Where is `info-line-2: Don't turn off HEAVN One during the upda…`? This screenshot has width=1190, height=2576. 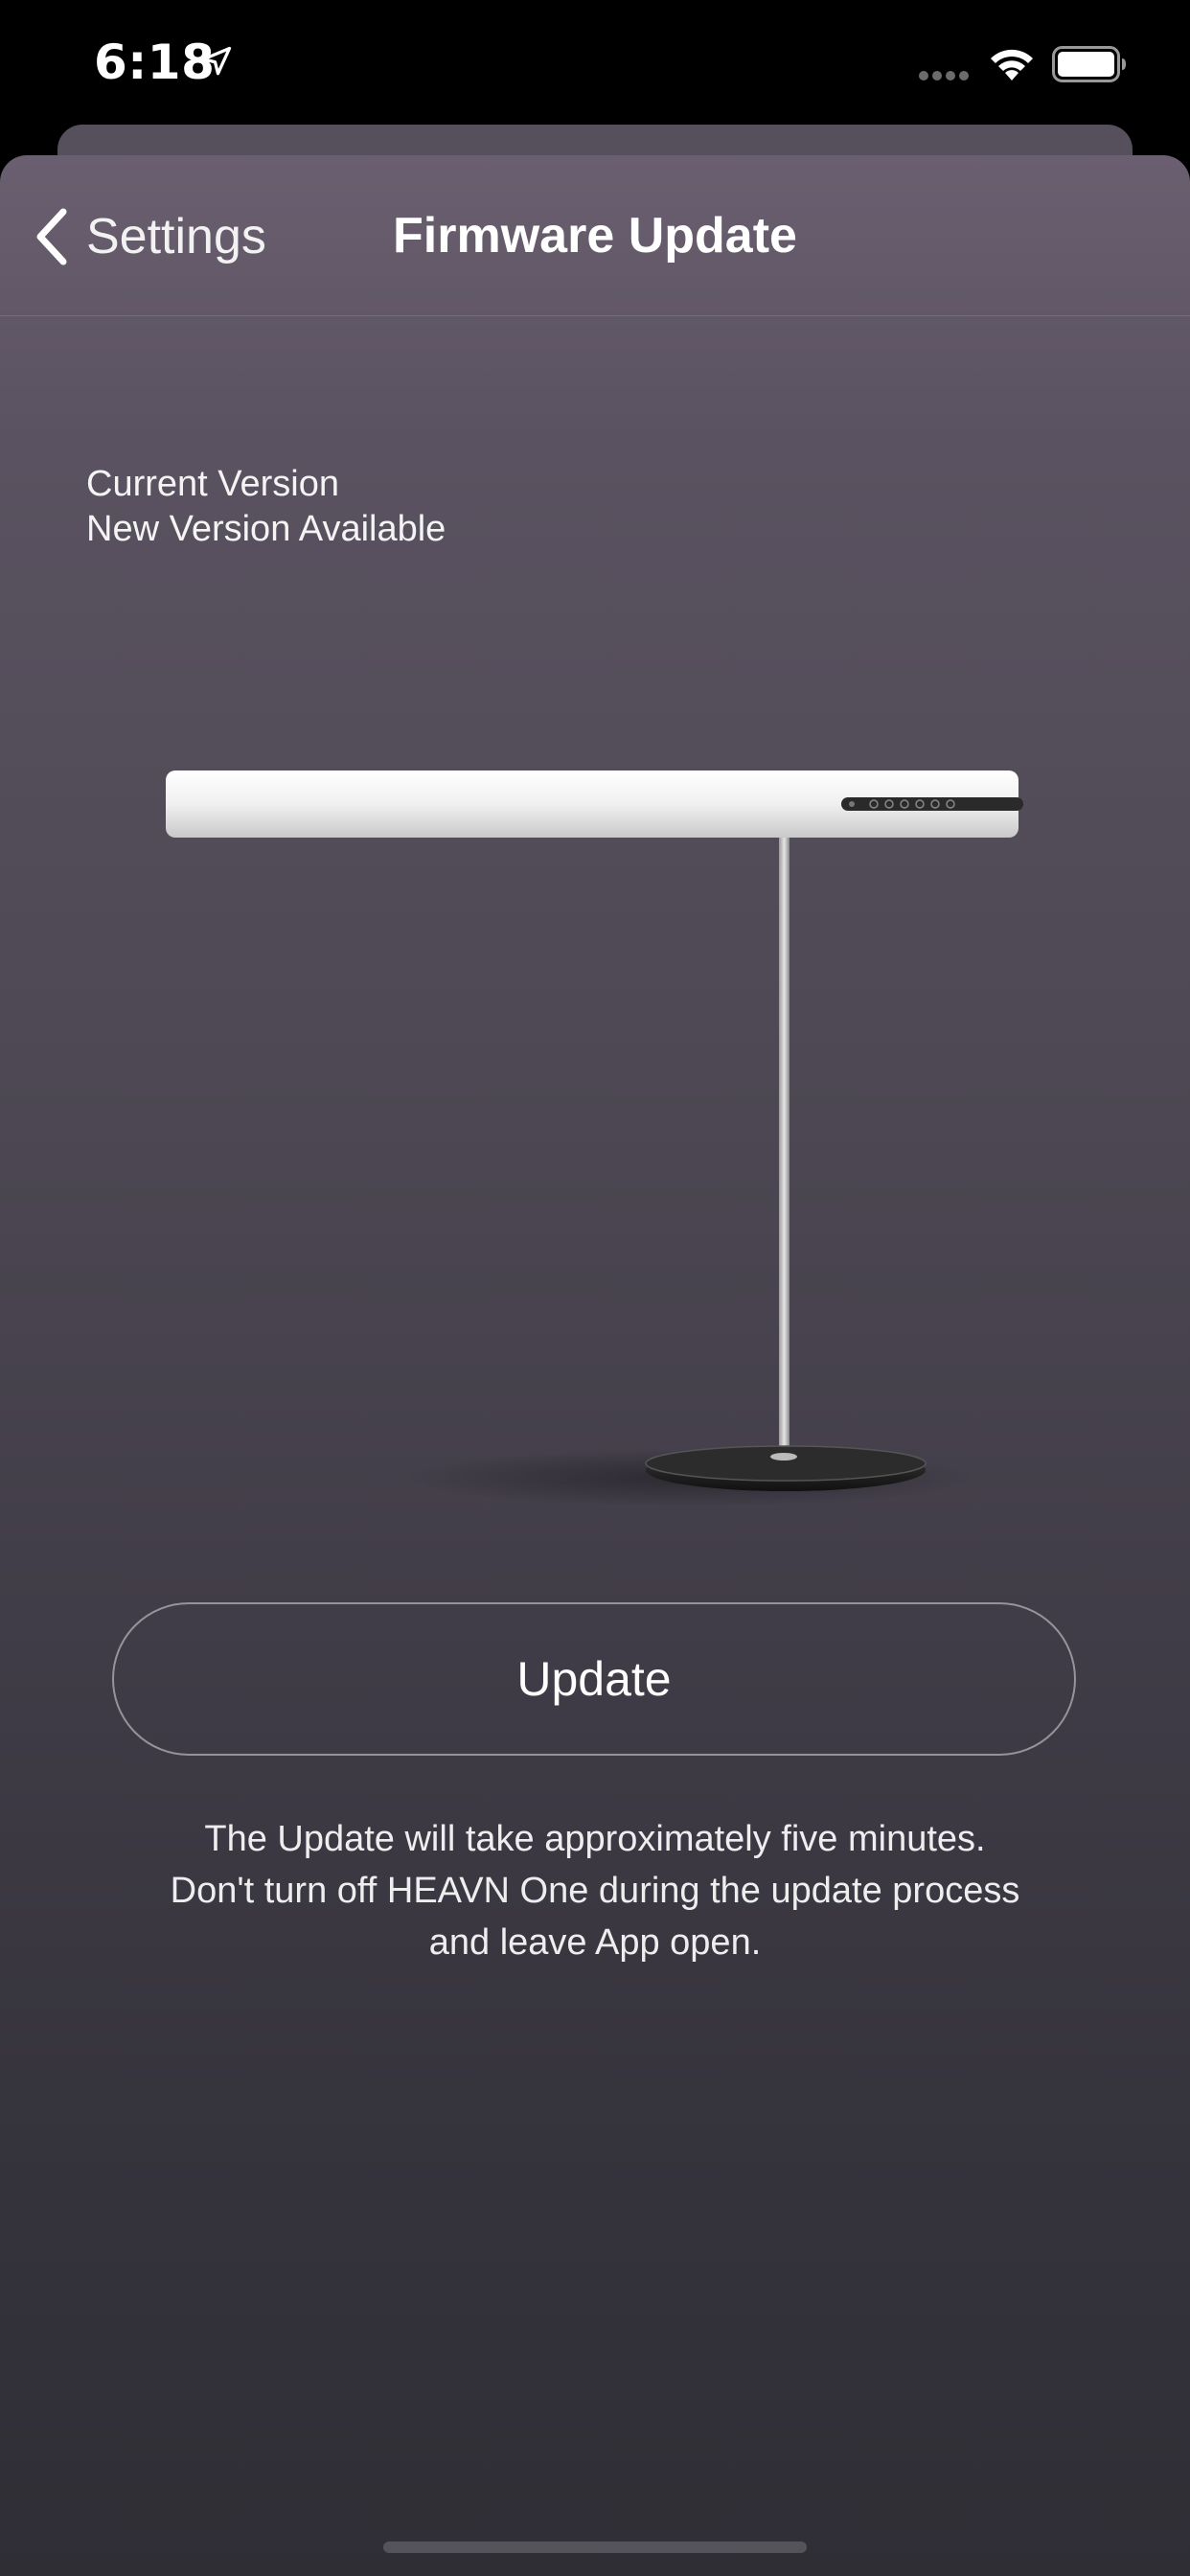
info-line-2: Don't turn off HEAVN One during the upda… is located at coordinates (595, 1891).